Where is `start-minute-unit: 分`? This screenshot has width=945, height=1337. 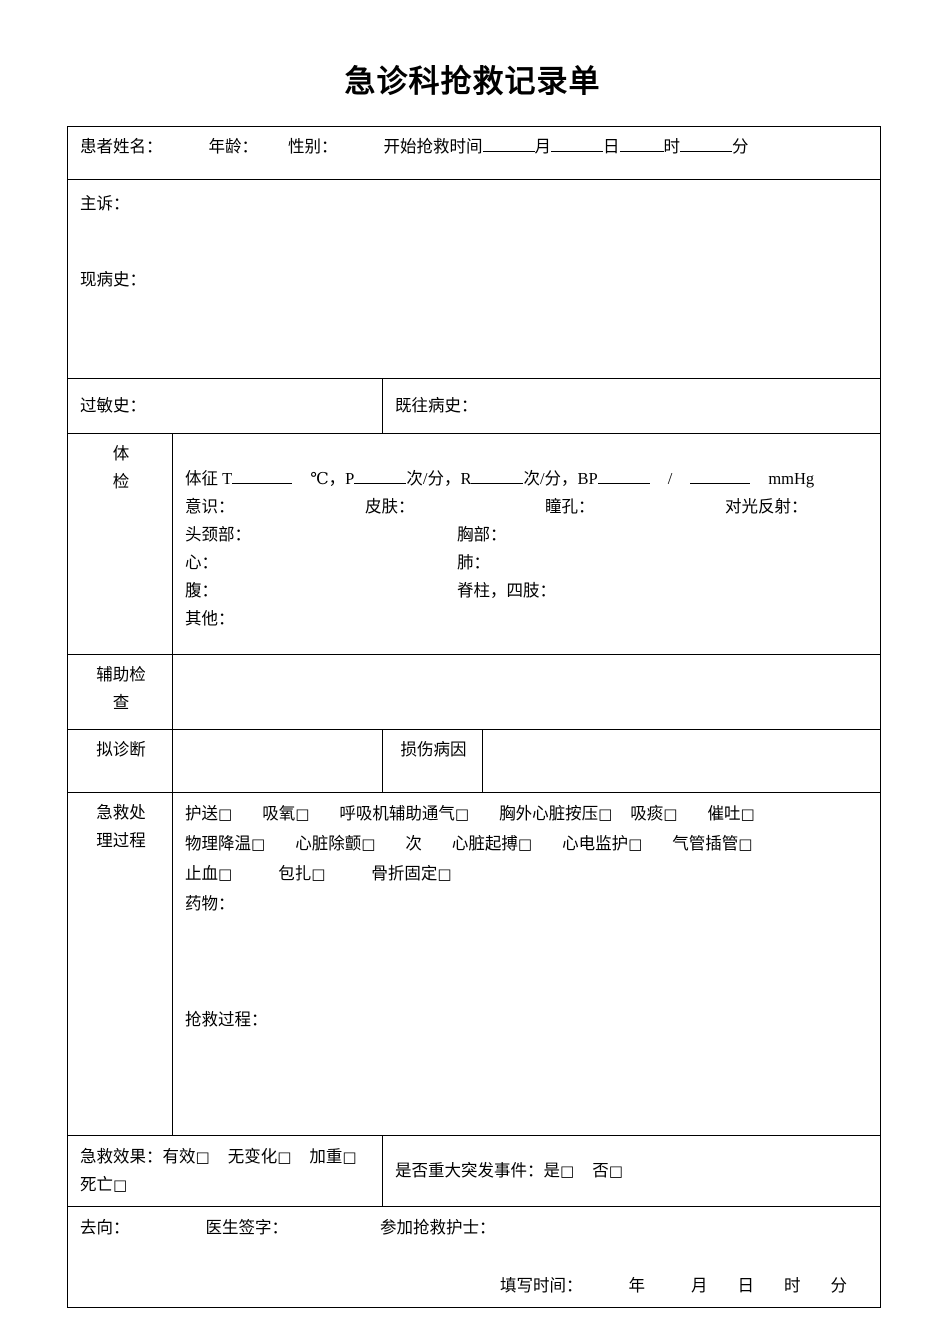 start-minute-unit: 分 is located at coordinates (740, 146).